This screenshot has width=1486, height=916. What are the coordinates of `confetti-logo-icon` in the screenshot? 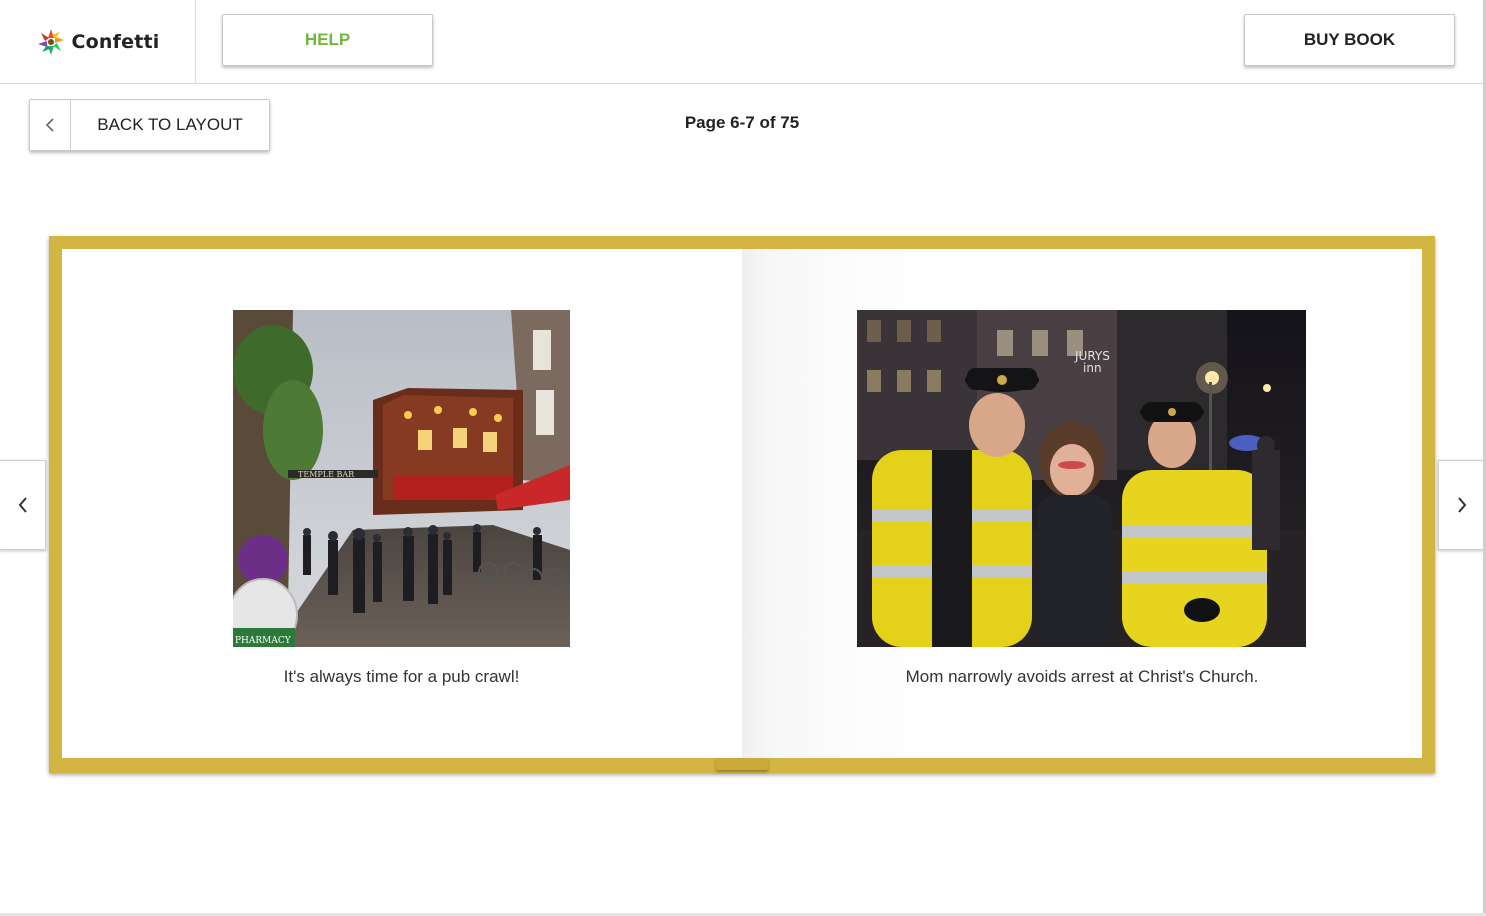 It's located at (50, 42).